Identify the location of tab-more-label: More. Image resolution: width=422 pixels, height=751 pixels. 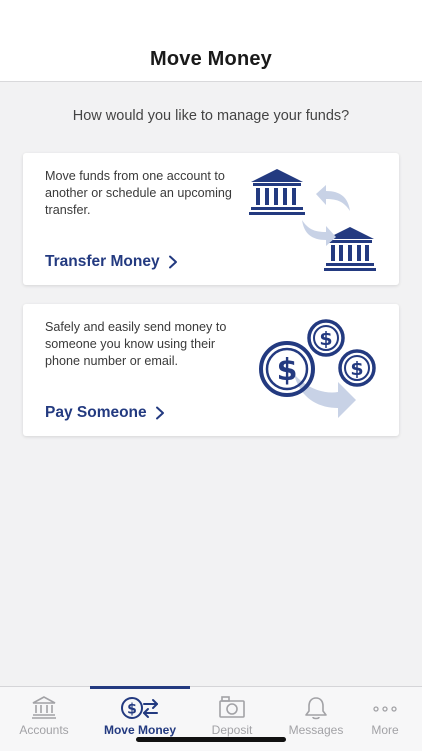
(385, 730).